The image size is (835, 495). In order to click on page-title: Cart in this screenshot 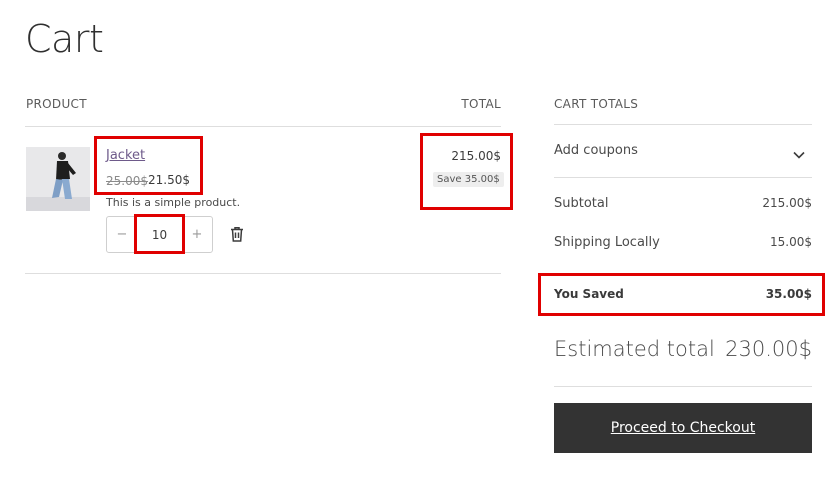, I will do `click(64, 39)`.